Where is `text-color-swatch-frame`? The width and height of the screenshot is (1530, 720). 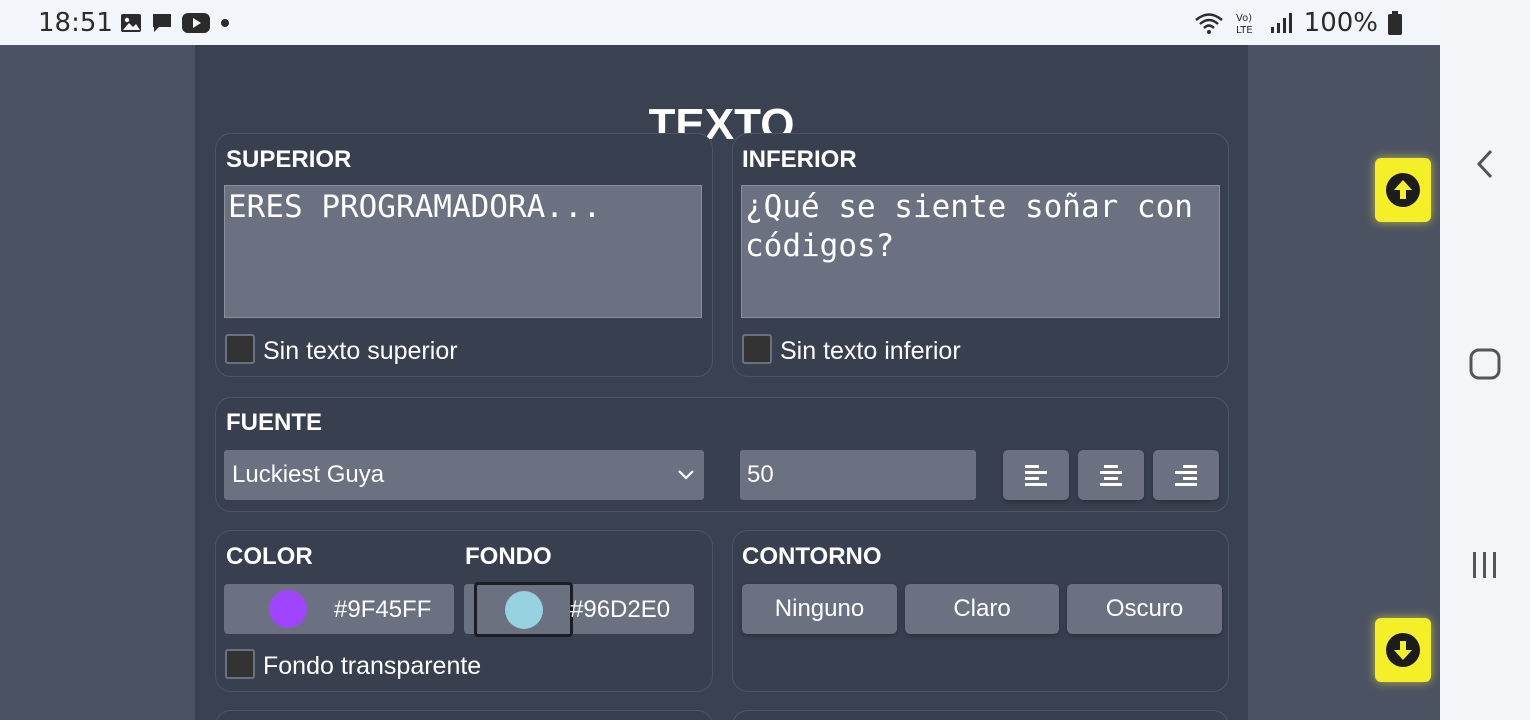 text-color-swatch-frame is located at coordinates (288, 609).